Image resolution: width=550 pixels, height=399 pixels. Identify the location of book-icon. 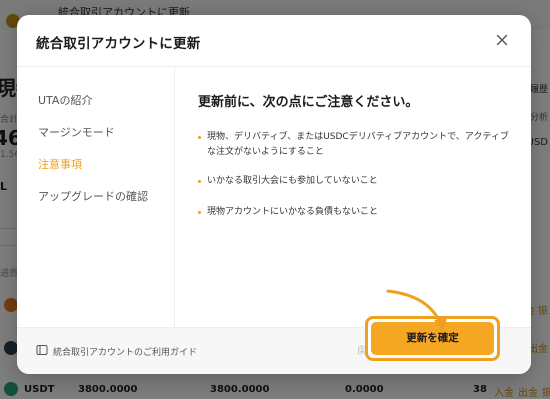
(42, 350).